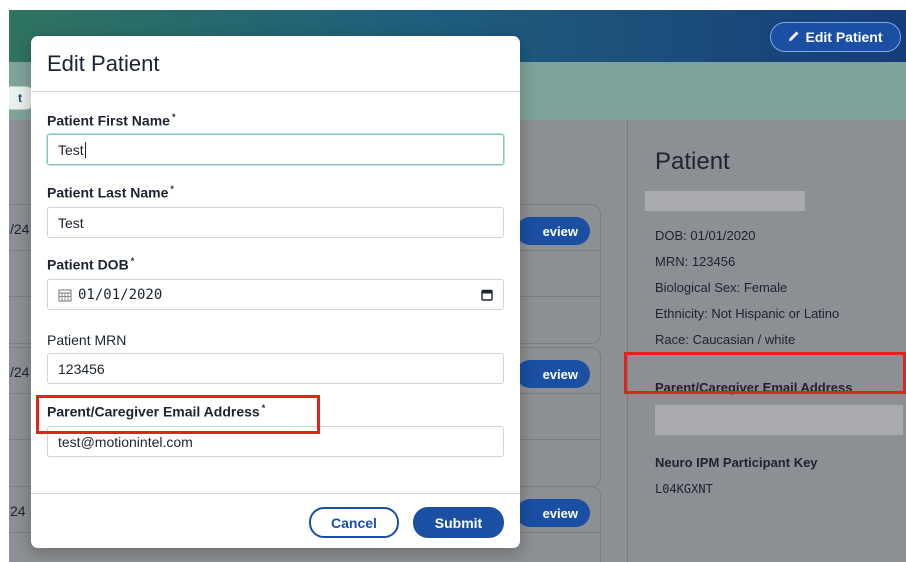  I want to click on dob-label-text: Patient DOB, so click(88, 264).